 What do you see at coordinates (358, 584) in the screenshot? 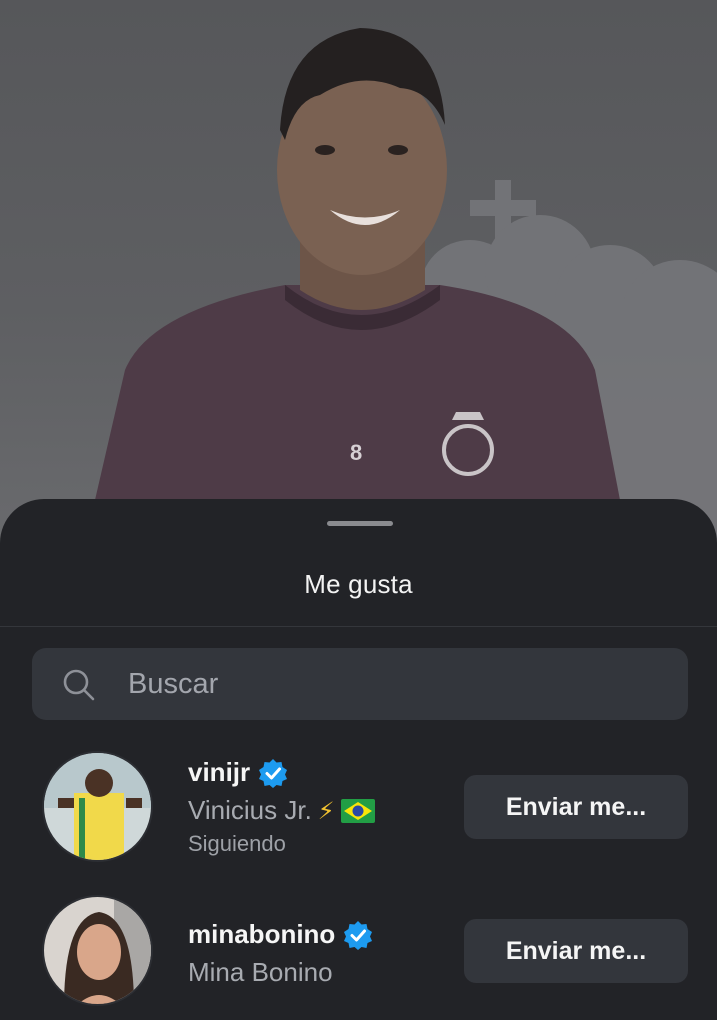
I see `sheet-title: Me gusta` at bounding box center [358, 584].